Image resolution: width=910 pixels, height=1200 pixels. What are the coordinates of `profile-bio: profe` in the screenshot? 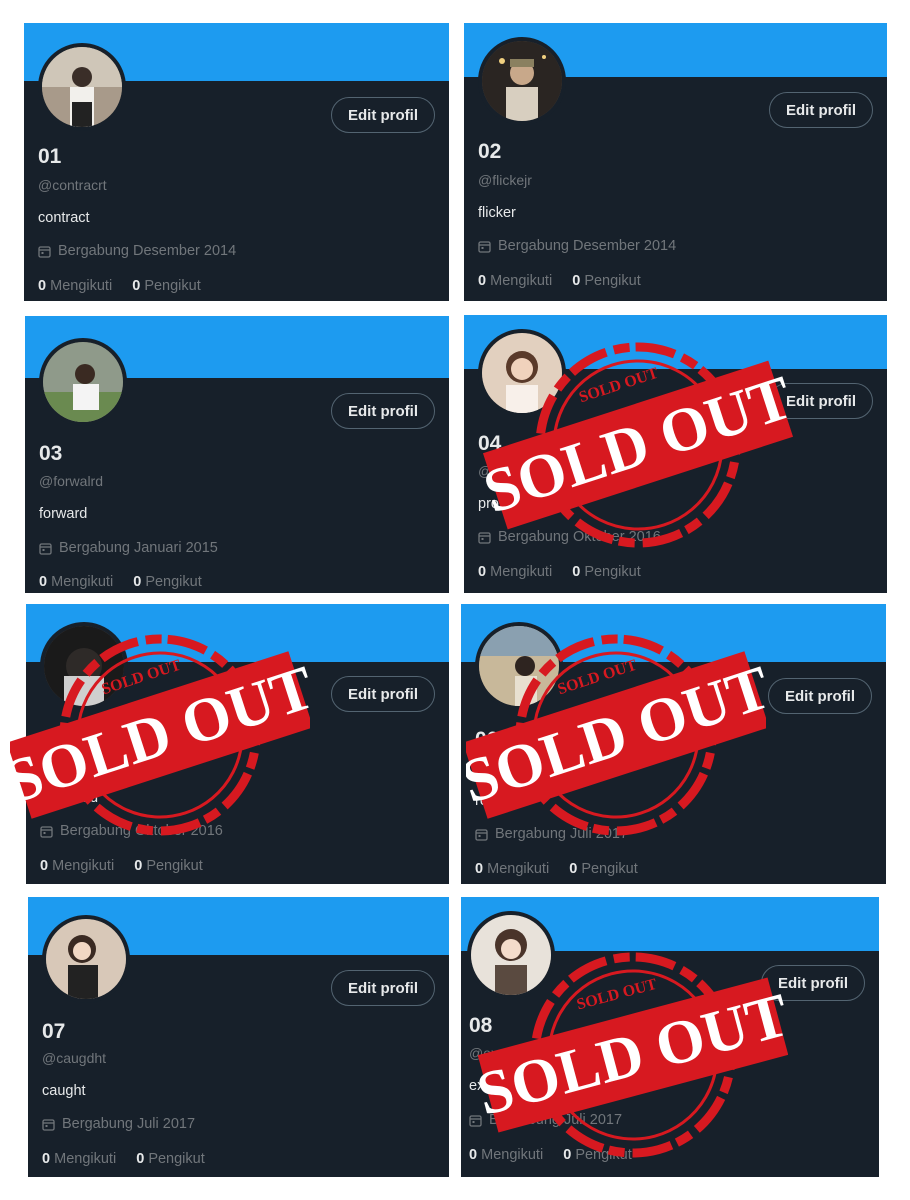 It's located at (495, 504).